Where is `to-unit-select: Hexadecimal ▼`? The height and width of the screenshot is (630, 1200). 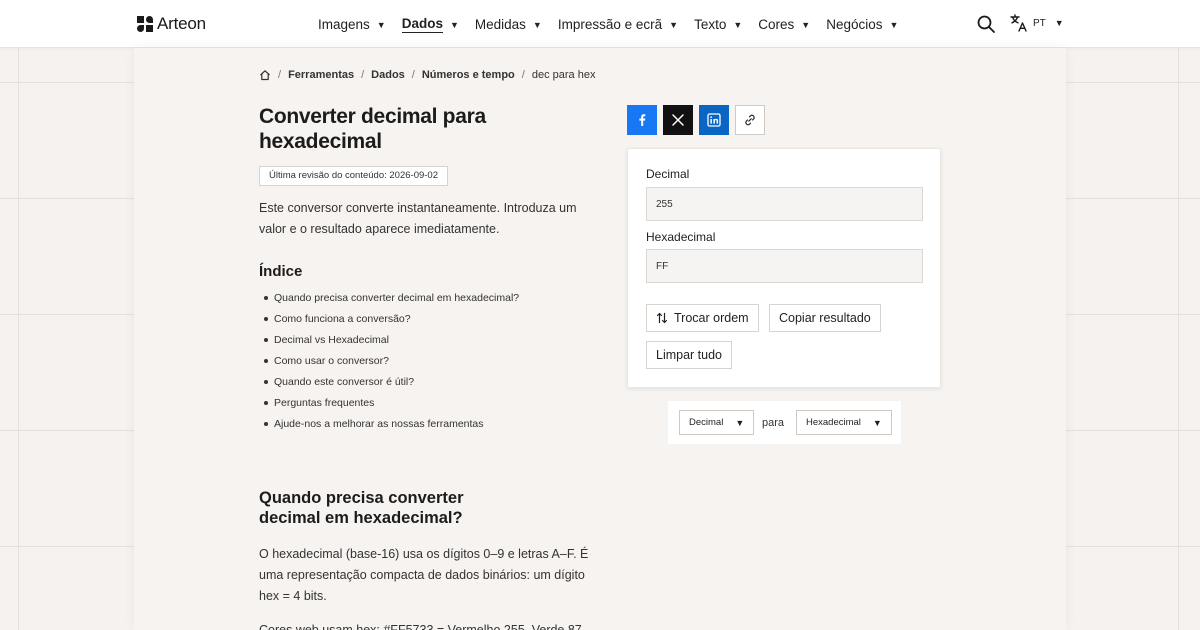
to-unit-select: Hexadecimal ▼ is located at coordinates (844, 422).